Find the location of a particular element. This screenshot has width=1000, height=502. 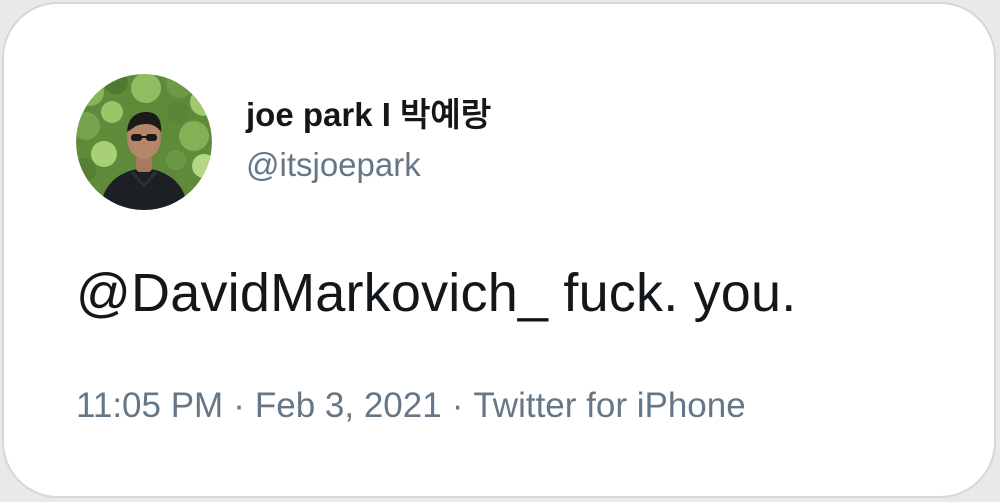

avatar is located at coordinates (144, 142).